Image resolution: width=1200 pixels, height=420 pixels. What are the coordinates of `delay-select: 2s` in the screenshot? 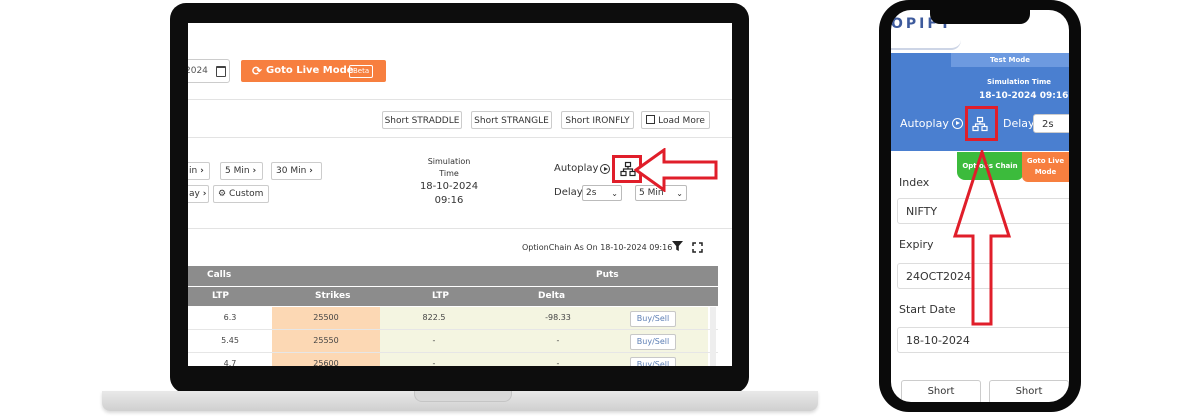 It's located at (1051, 123).